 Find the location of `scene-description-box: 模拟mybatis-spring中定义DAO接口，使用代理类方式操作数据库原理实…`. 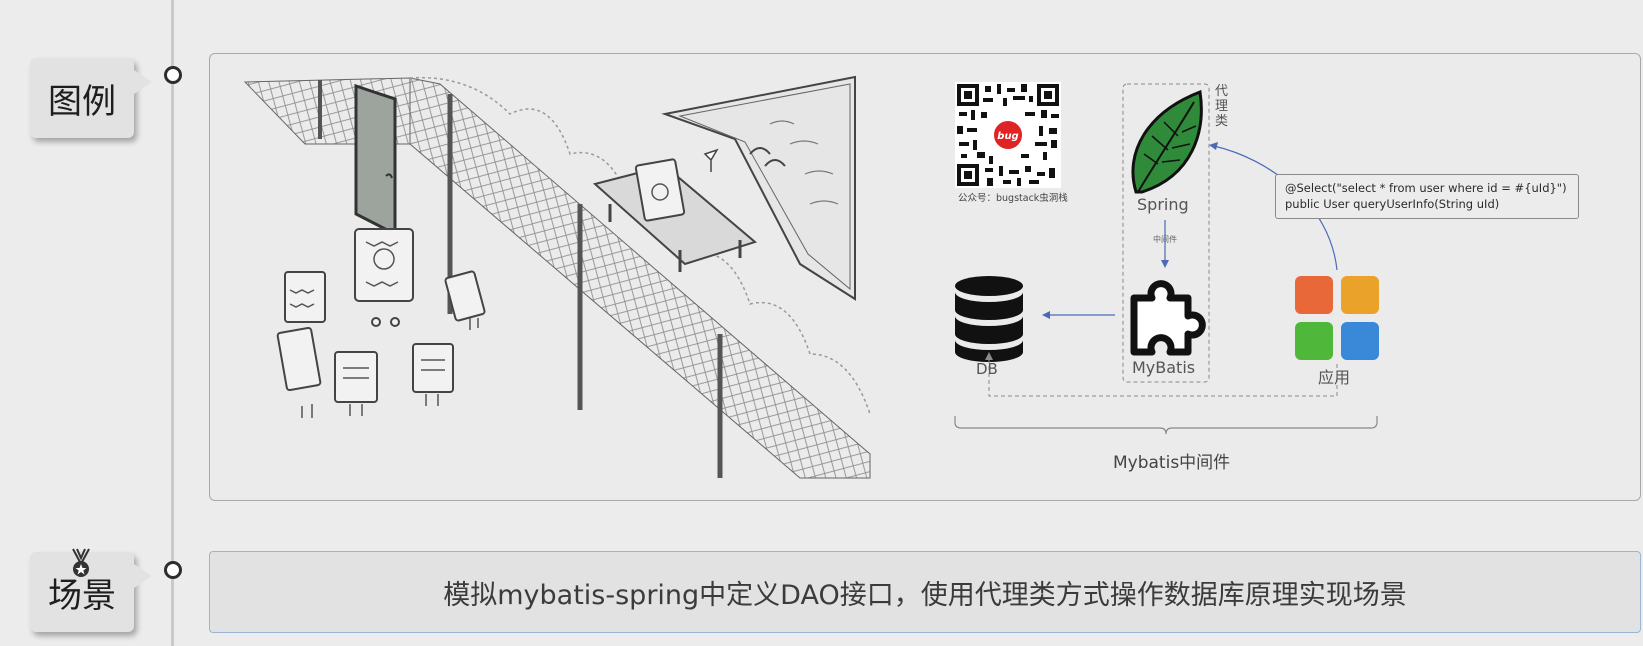

scene-description-box: 模拟mybatis-spring中定义DAO接口，使用代理类方式操作数据库原理实… is located at coordinates (925, 592).